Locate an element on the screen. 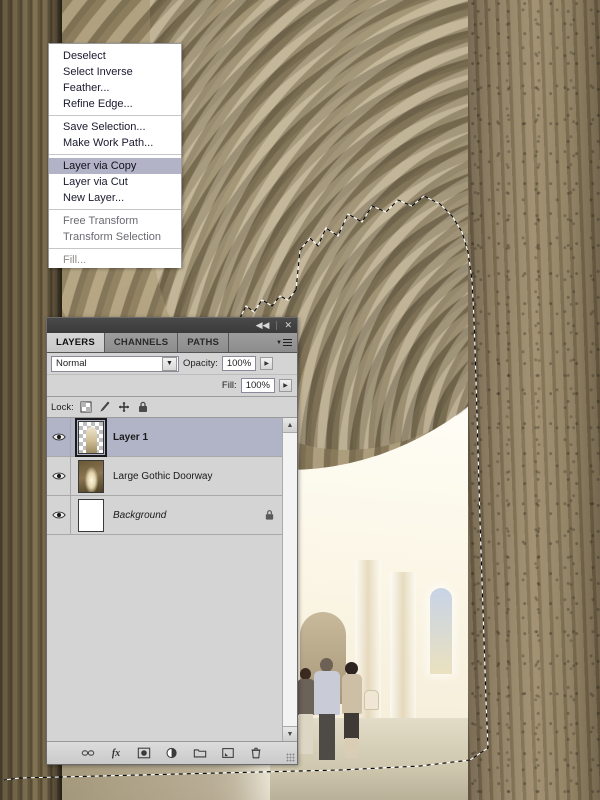 The width and height of the screenshot is (600, 800). scrollbar-track is located at coordinates (290, 579).